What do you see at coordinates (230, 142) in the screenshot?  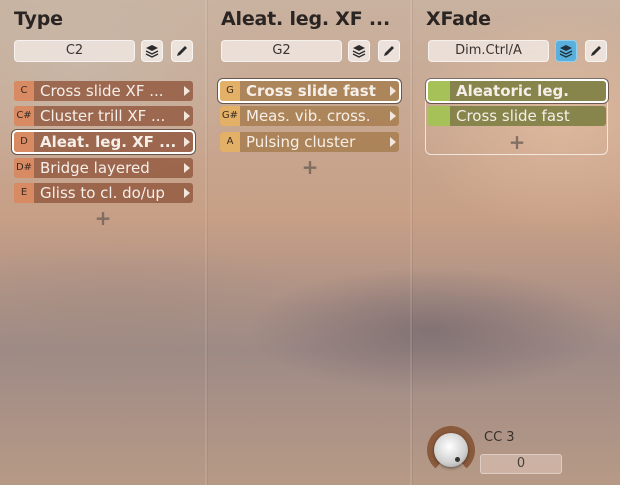 I see `key-badge: A` at bounding box center [230, 142].